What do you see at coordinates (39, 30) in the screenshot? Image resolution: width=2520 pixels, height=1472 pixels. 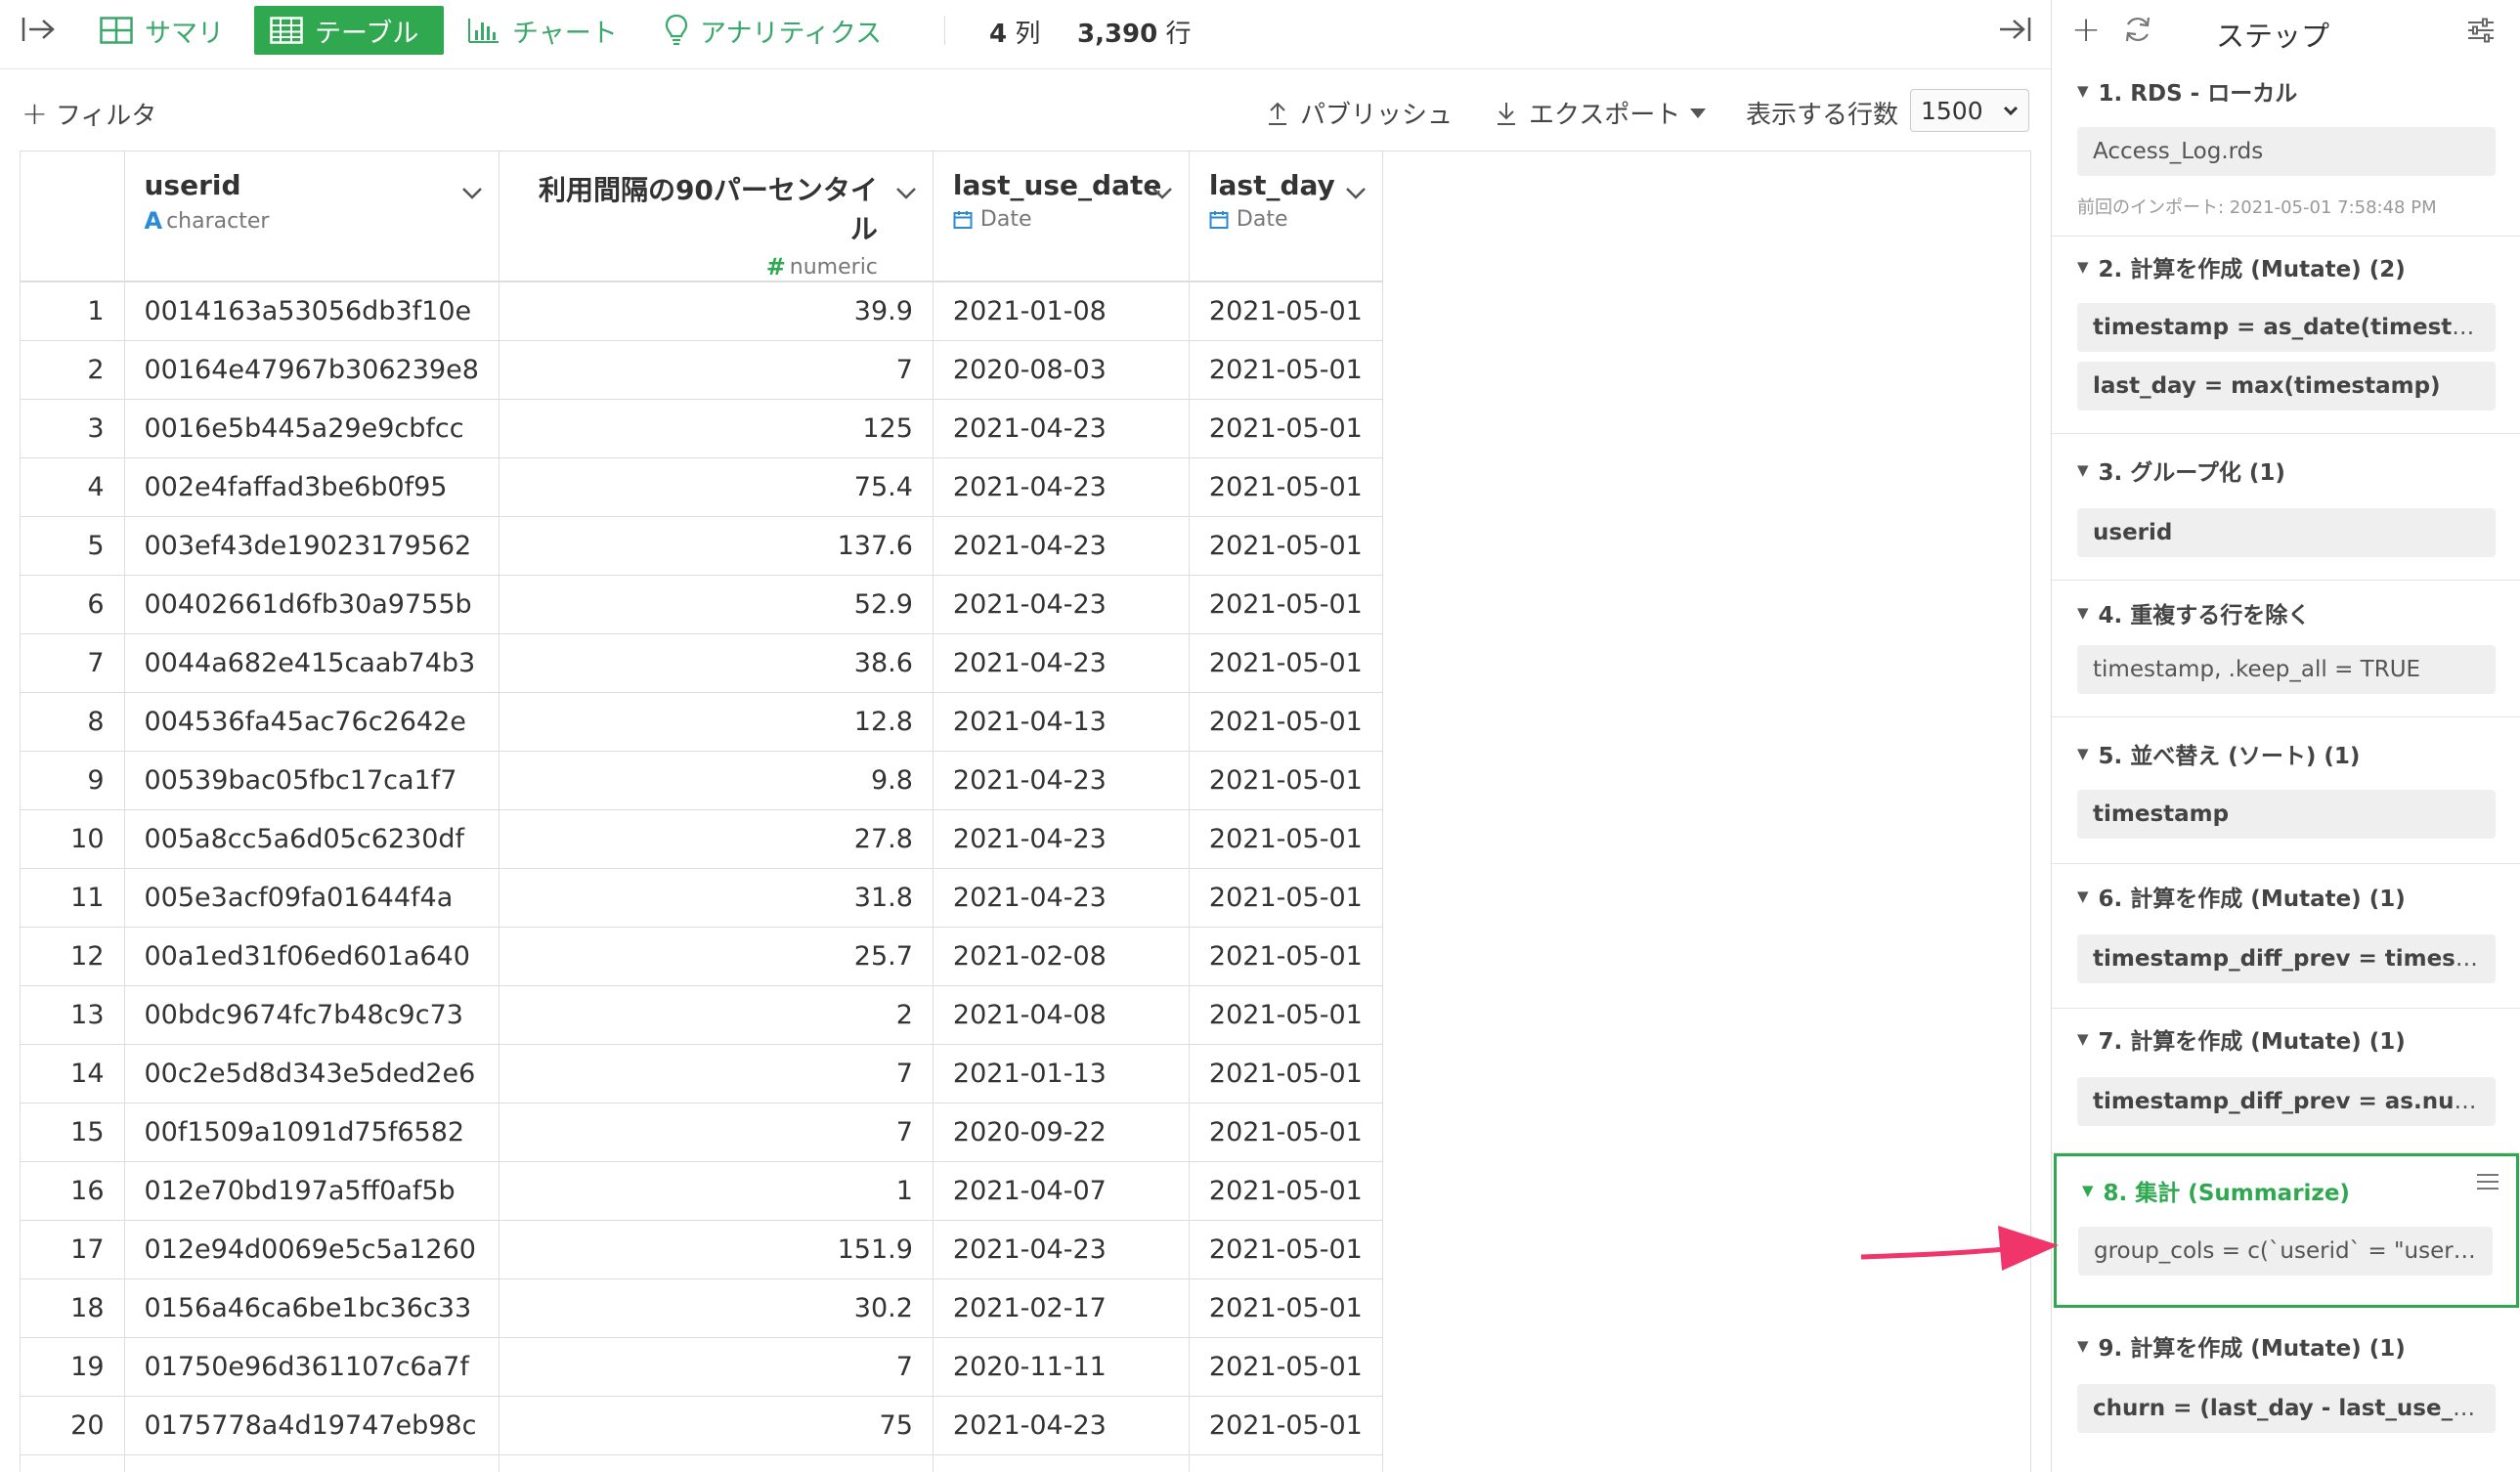 I see `collapse-left-icon` at bounding box center [39, 30].